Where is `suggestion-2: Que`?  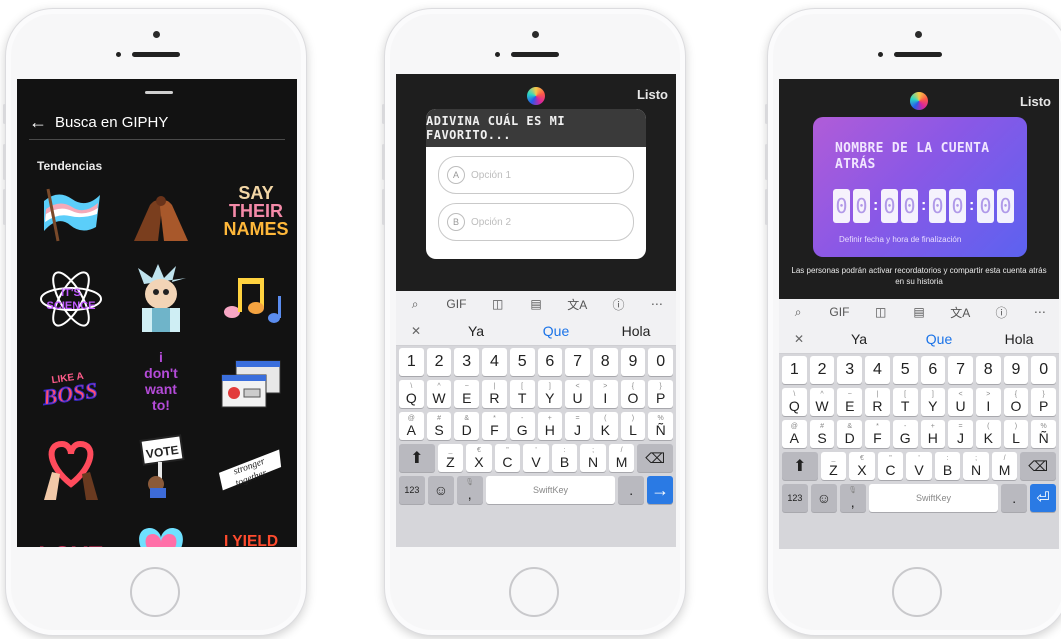
suggestion-2: Que is located at coordinates (556, 331).